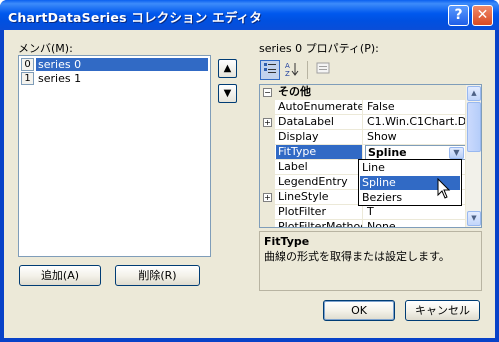 This screenshot has width=499, height=342. Describe the element at coordinates (319, 167) in the screenshot. I see `property-name: Label` at that location.